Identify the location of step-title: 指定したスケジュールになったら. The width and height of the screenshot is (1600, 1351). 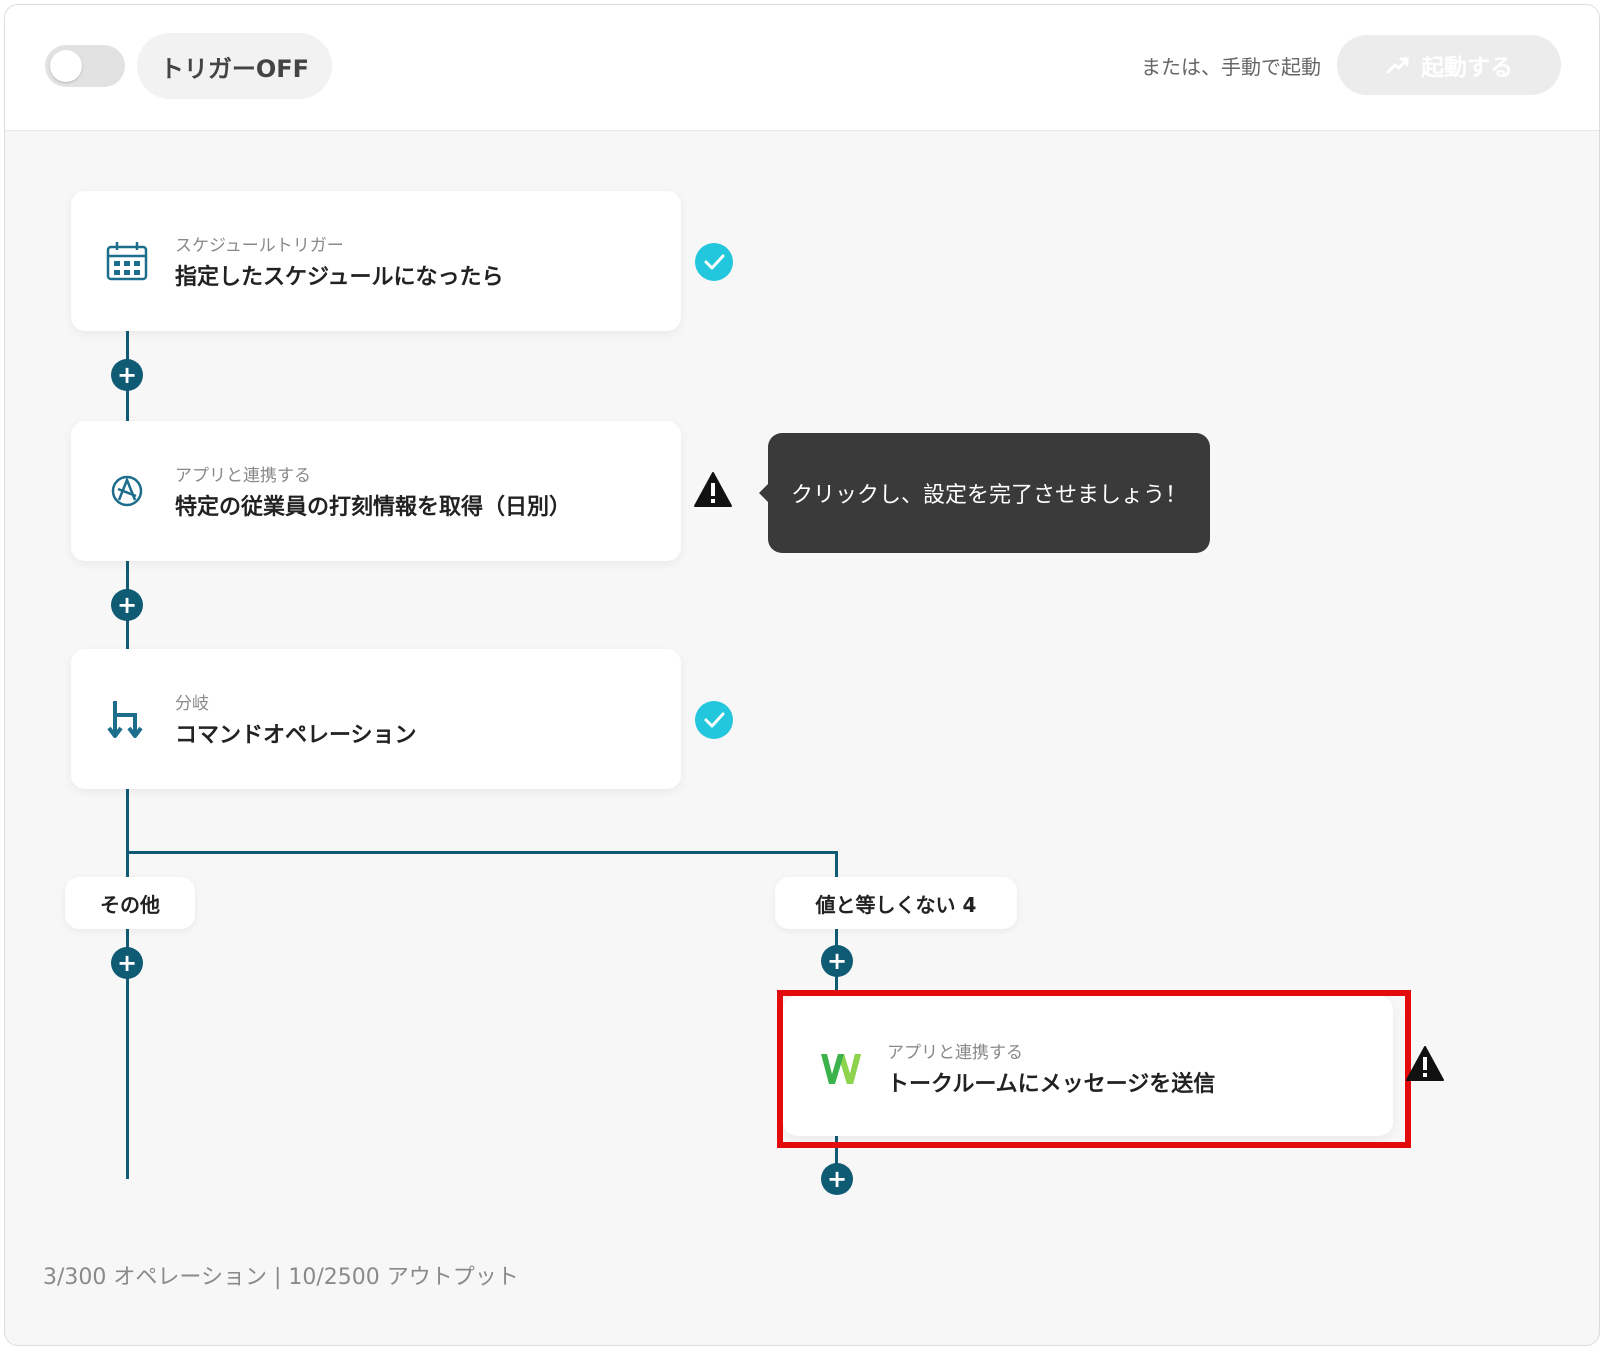
(339, 277).